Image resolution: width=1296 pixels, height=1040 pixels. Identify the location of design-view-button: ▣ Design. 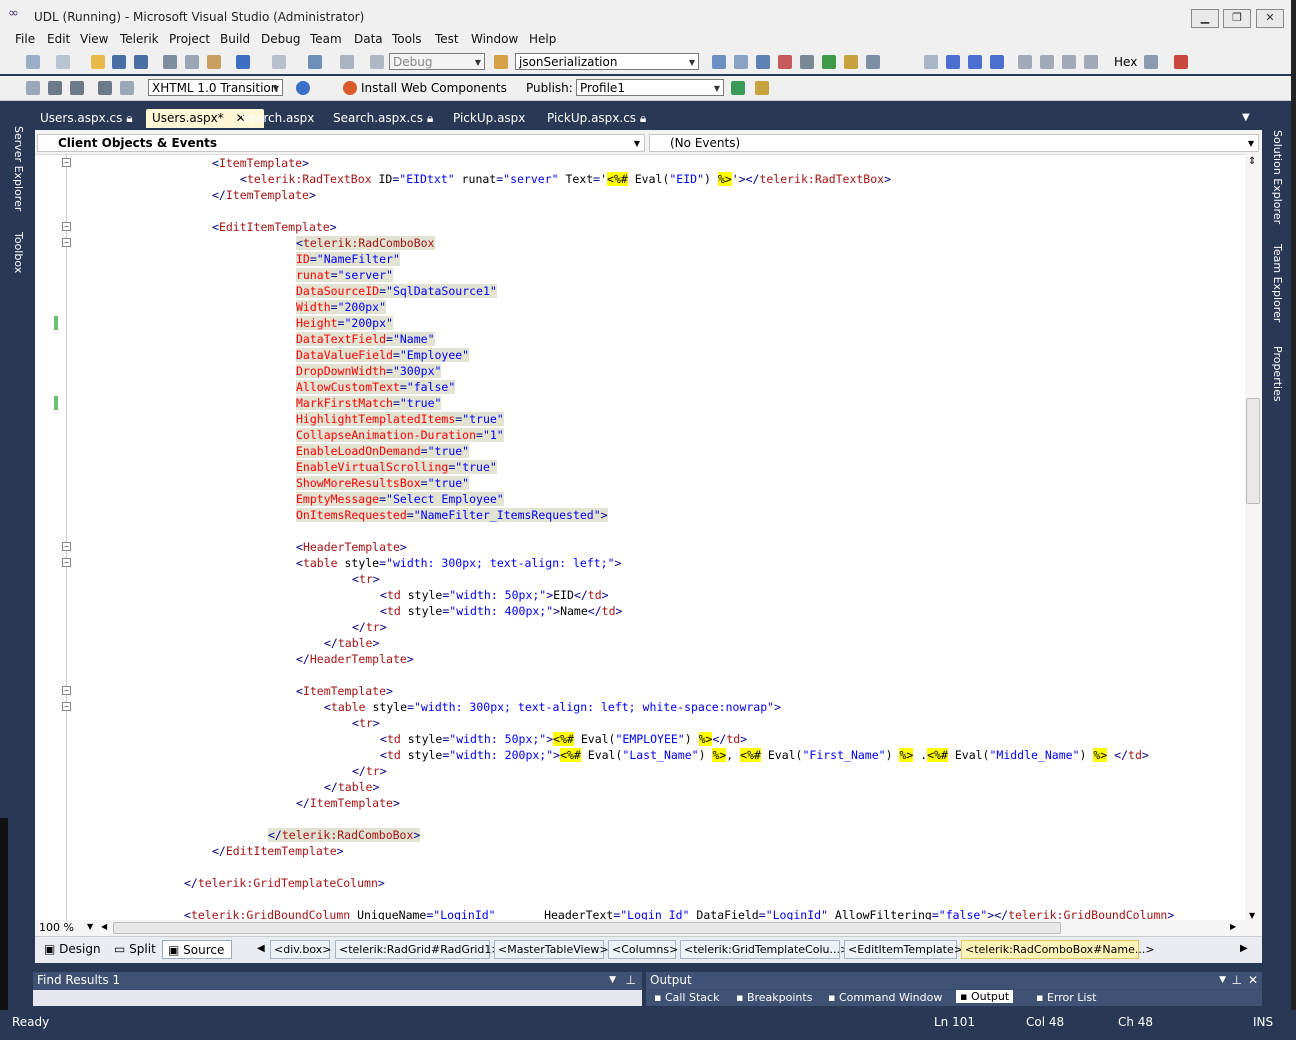
(72, 949).